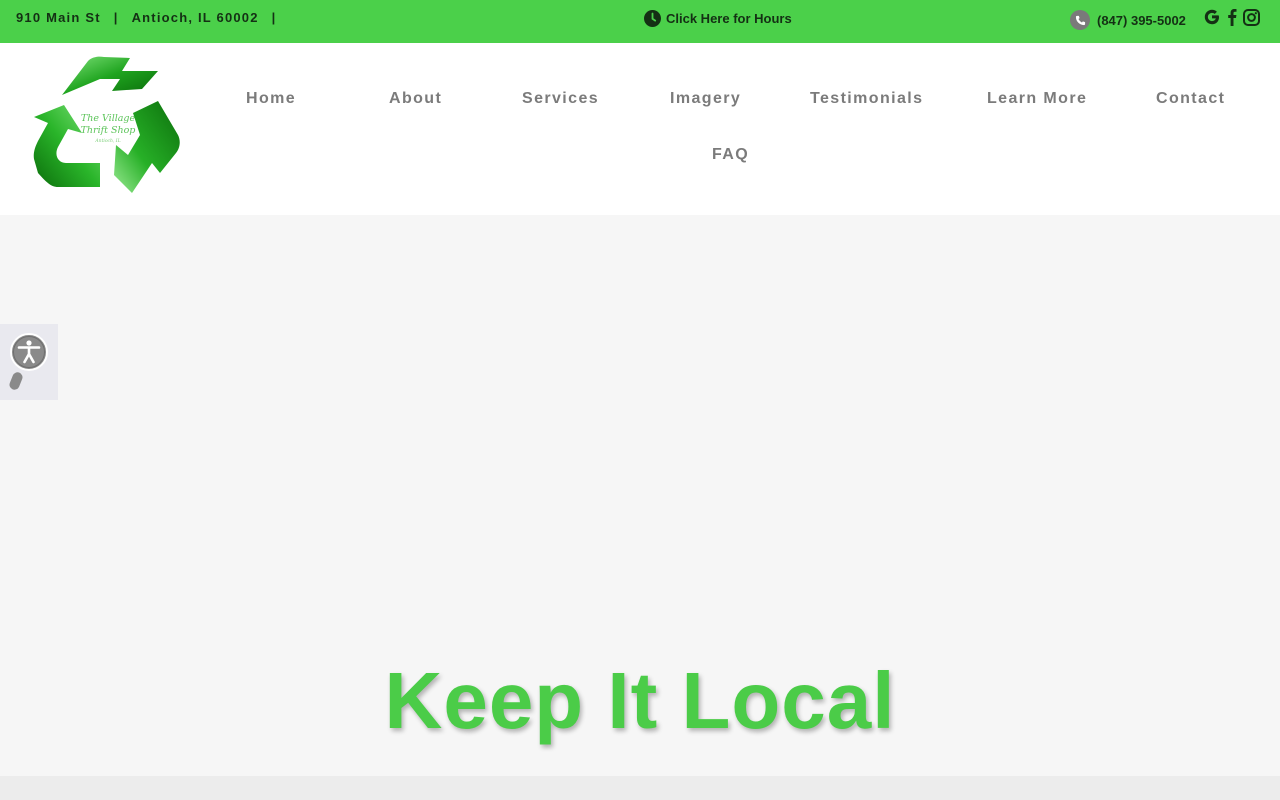  What do you see at coordinates (1190, 99) in the screenshot?
I see `nav-contact: Contact` at bounding box center [1190, 99].